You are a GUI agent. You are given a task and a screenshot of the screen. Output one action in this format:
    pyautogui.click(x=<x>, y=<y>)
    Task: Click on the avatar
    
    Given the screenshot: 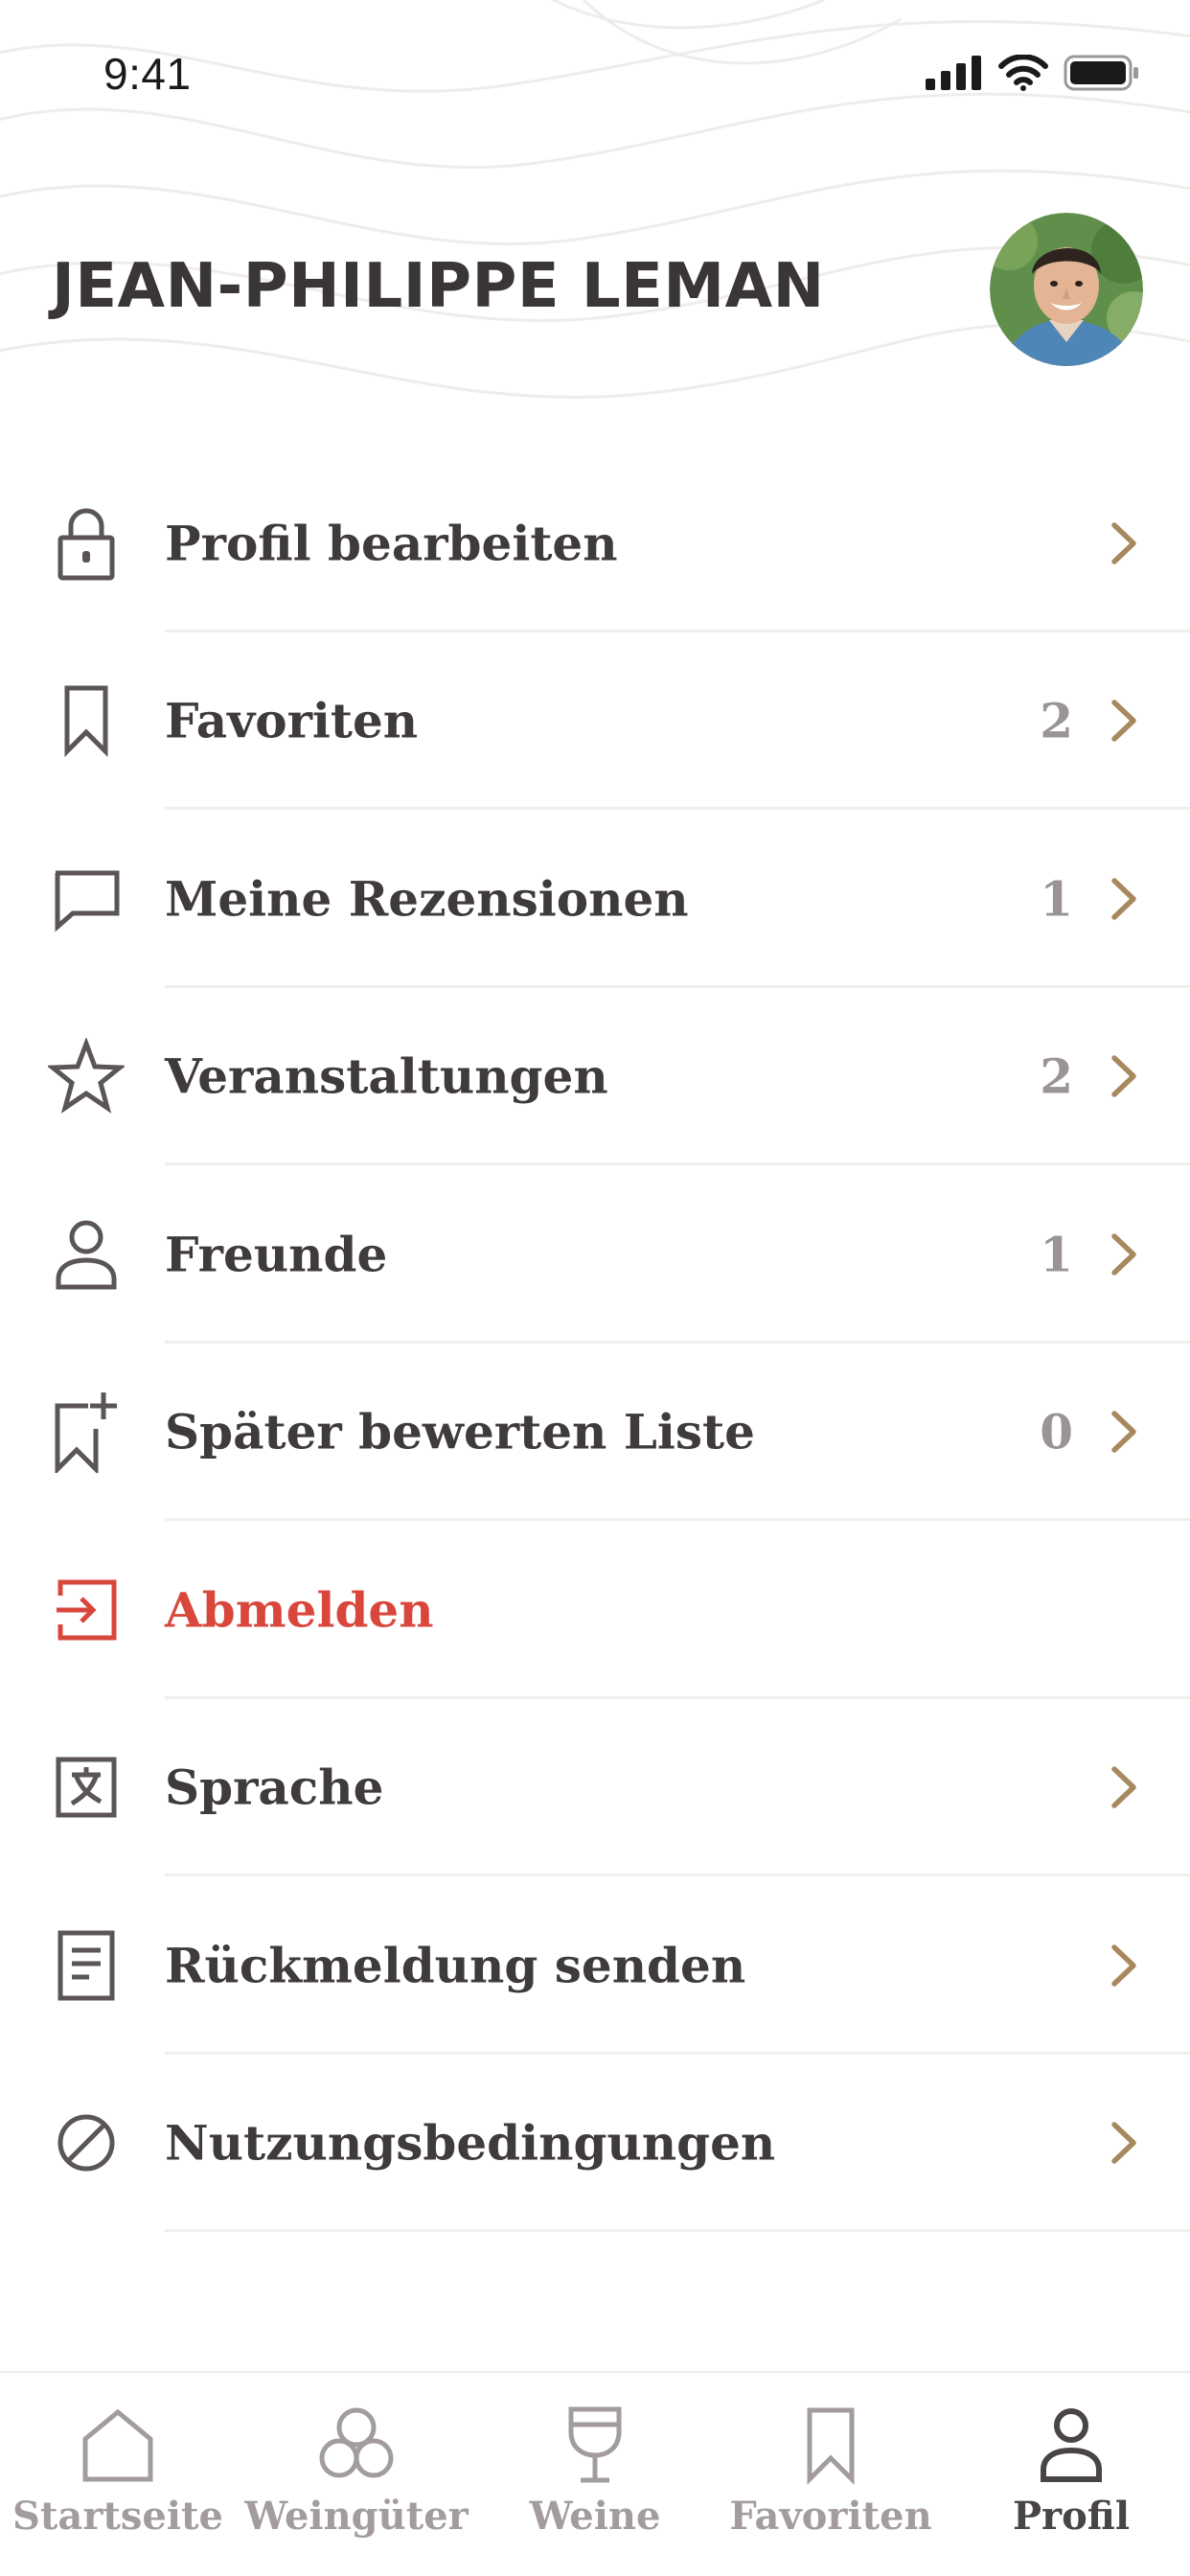 What is the action you would take?
    pyautogui.click(x=1067, y=289)
    